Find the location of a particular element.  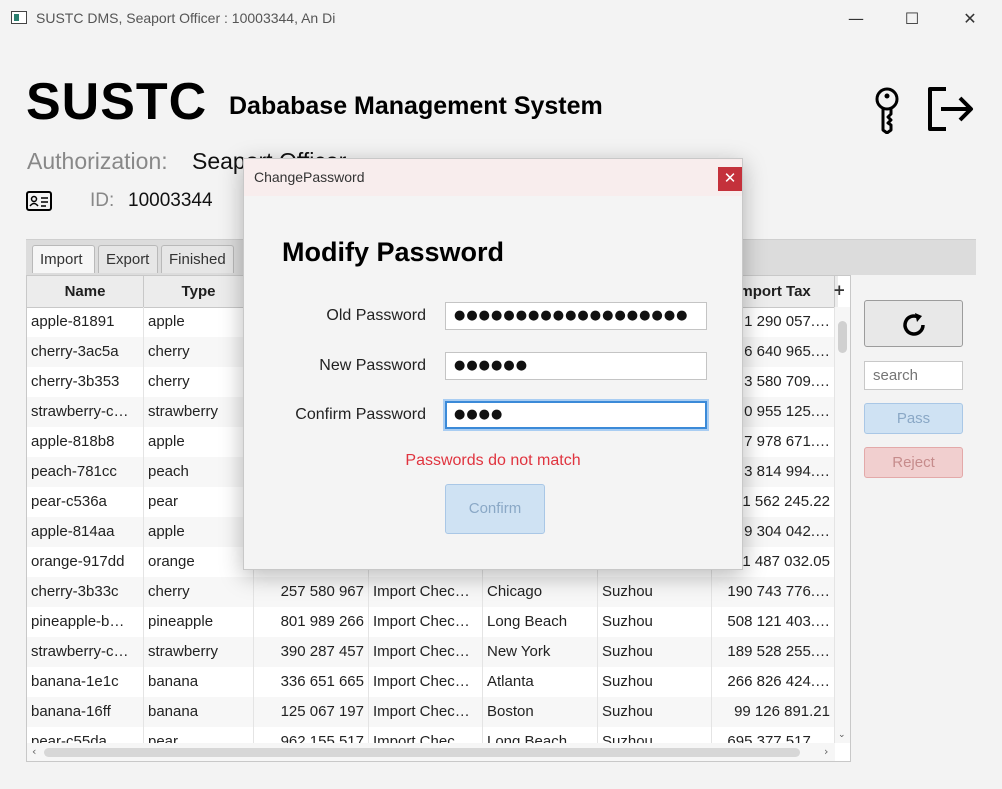

refresh-button is located at coordinates (913, 323).